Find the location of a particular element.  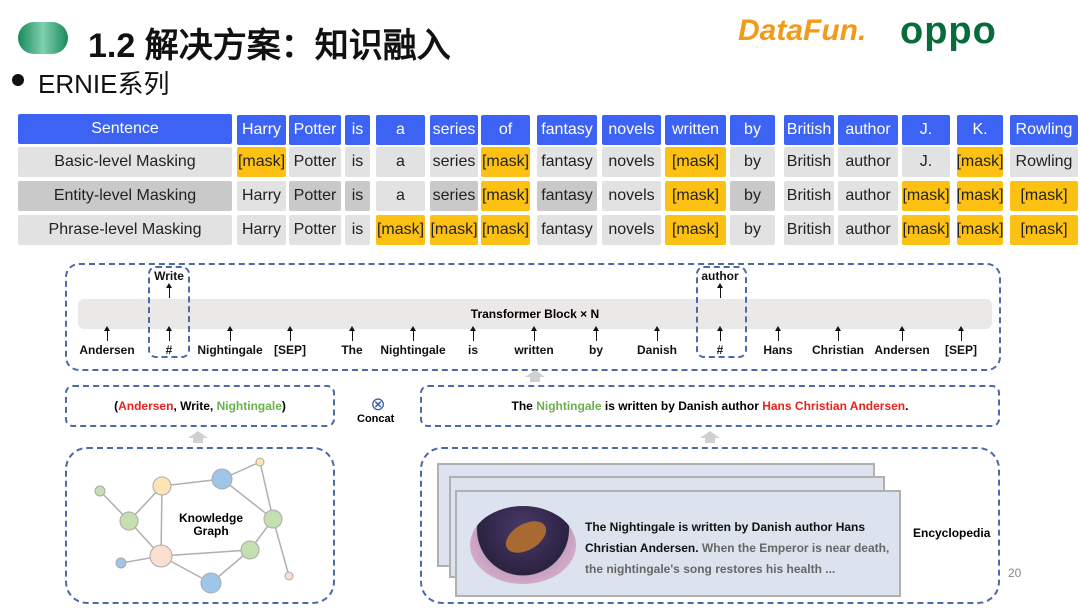

graph-edge is located at coordinates (205, 553).